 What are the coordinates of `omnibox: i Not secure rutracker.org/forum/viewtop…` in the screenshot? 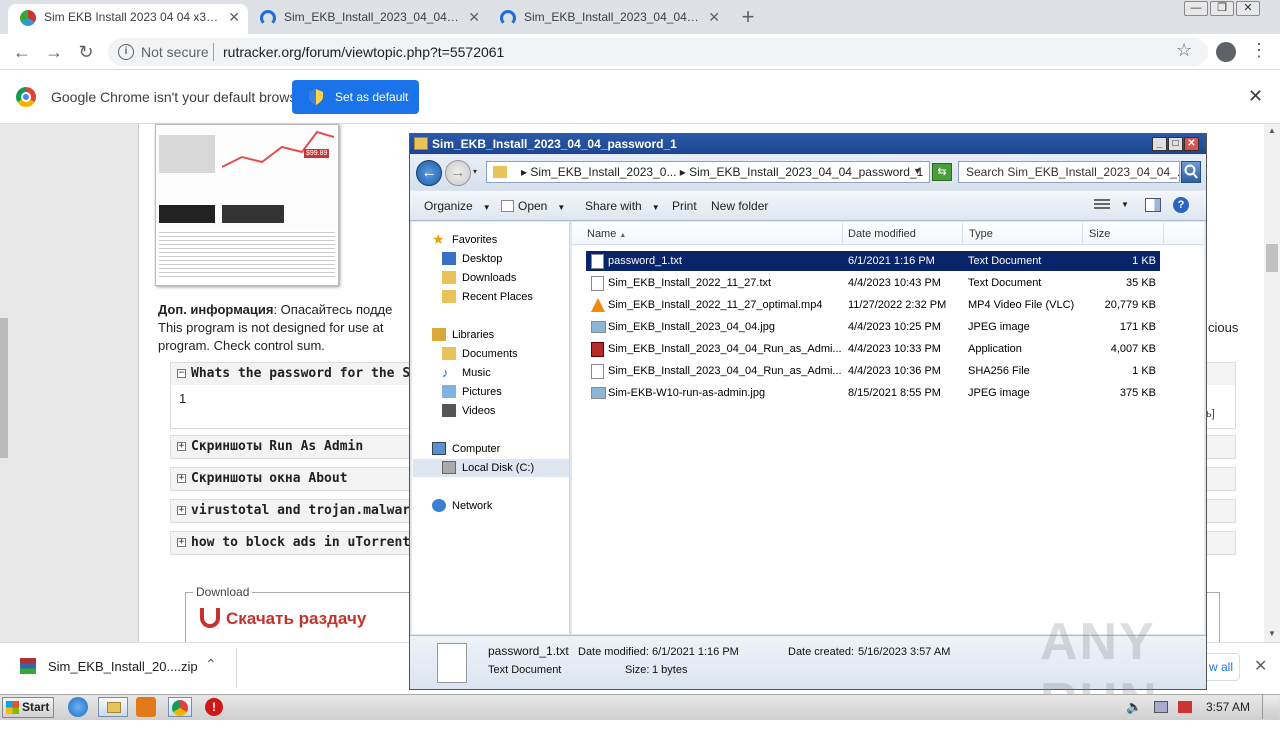 It's located at (658, 52).